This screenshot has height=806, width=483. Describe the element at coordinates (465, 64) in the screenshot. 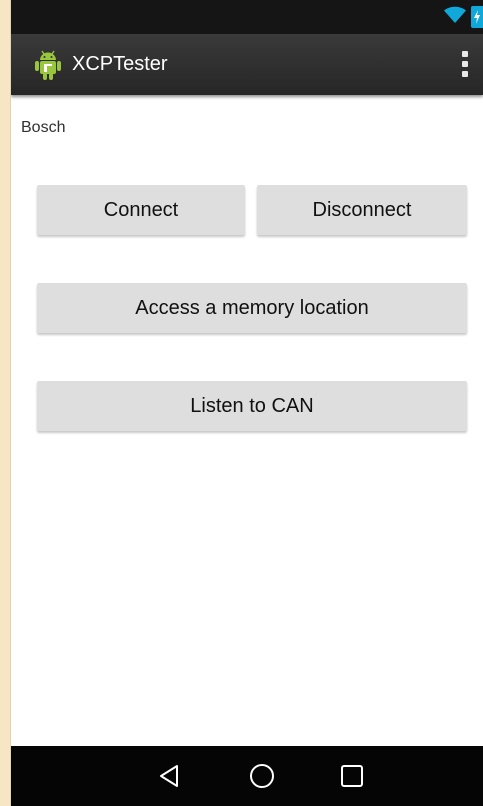

I see `overflow-menu-icon` at that location.